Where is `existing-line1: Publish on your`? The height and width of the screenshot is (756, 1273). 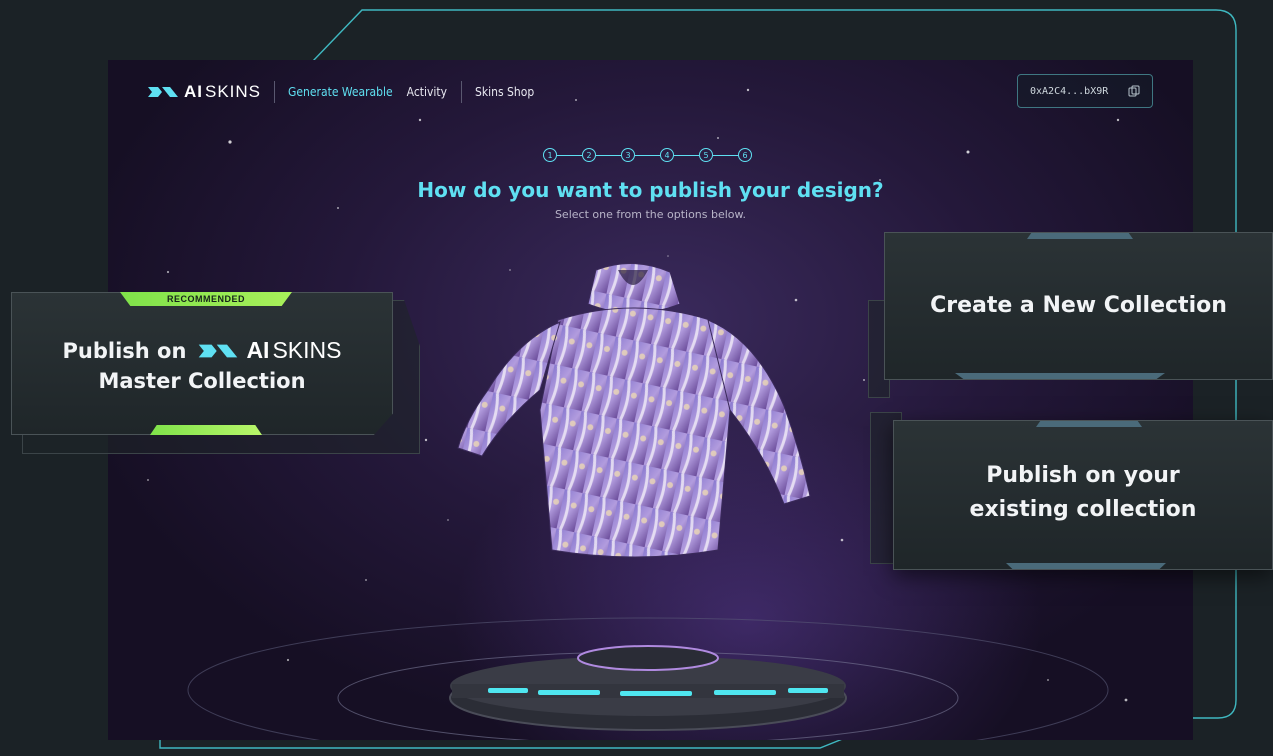
existing-line1: Publish on your is located at coordinates (1083, 475).